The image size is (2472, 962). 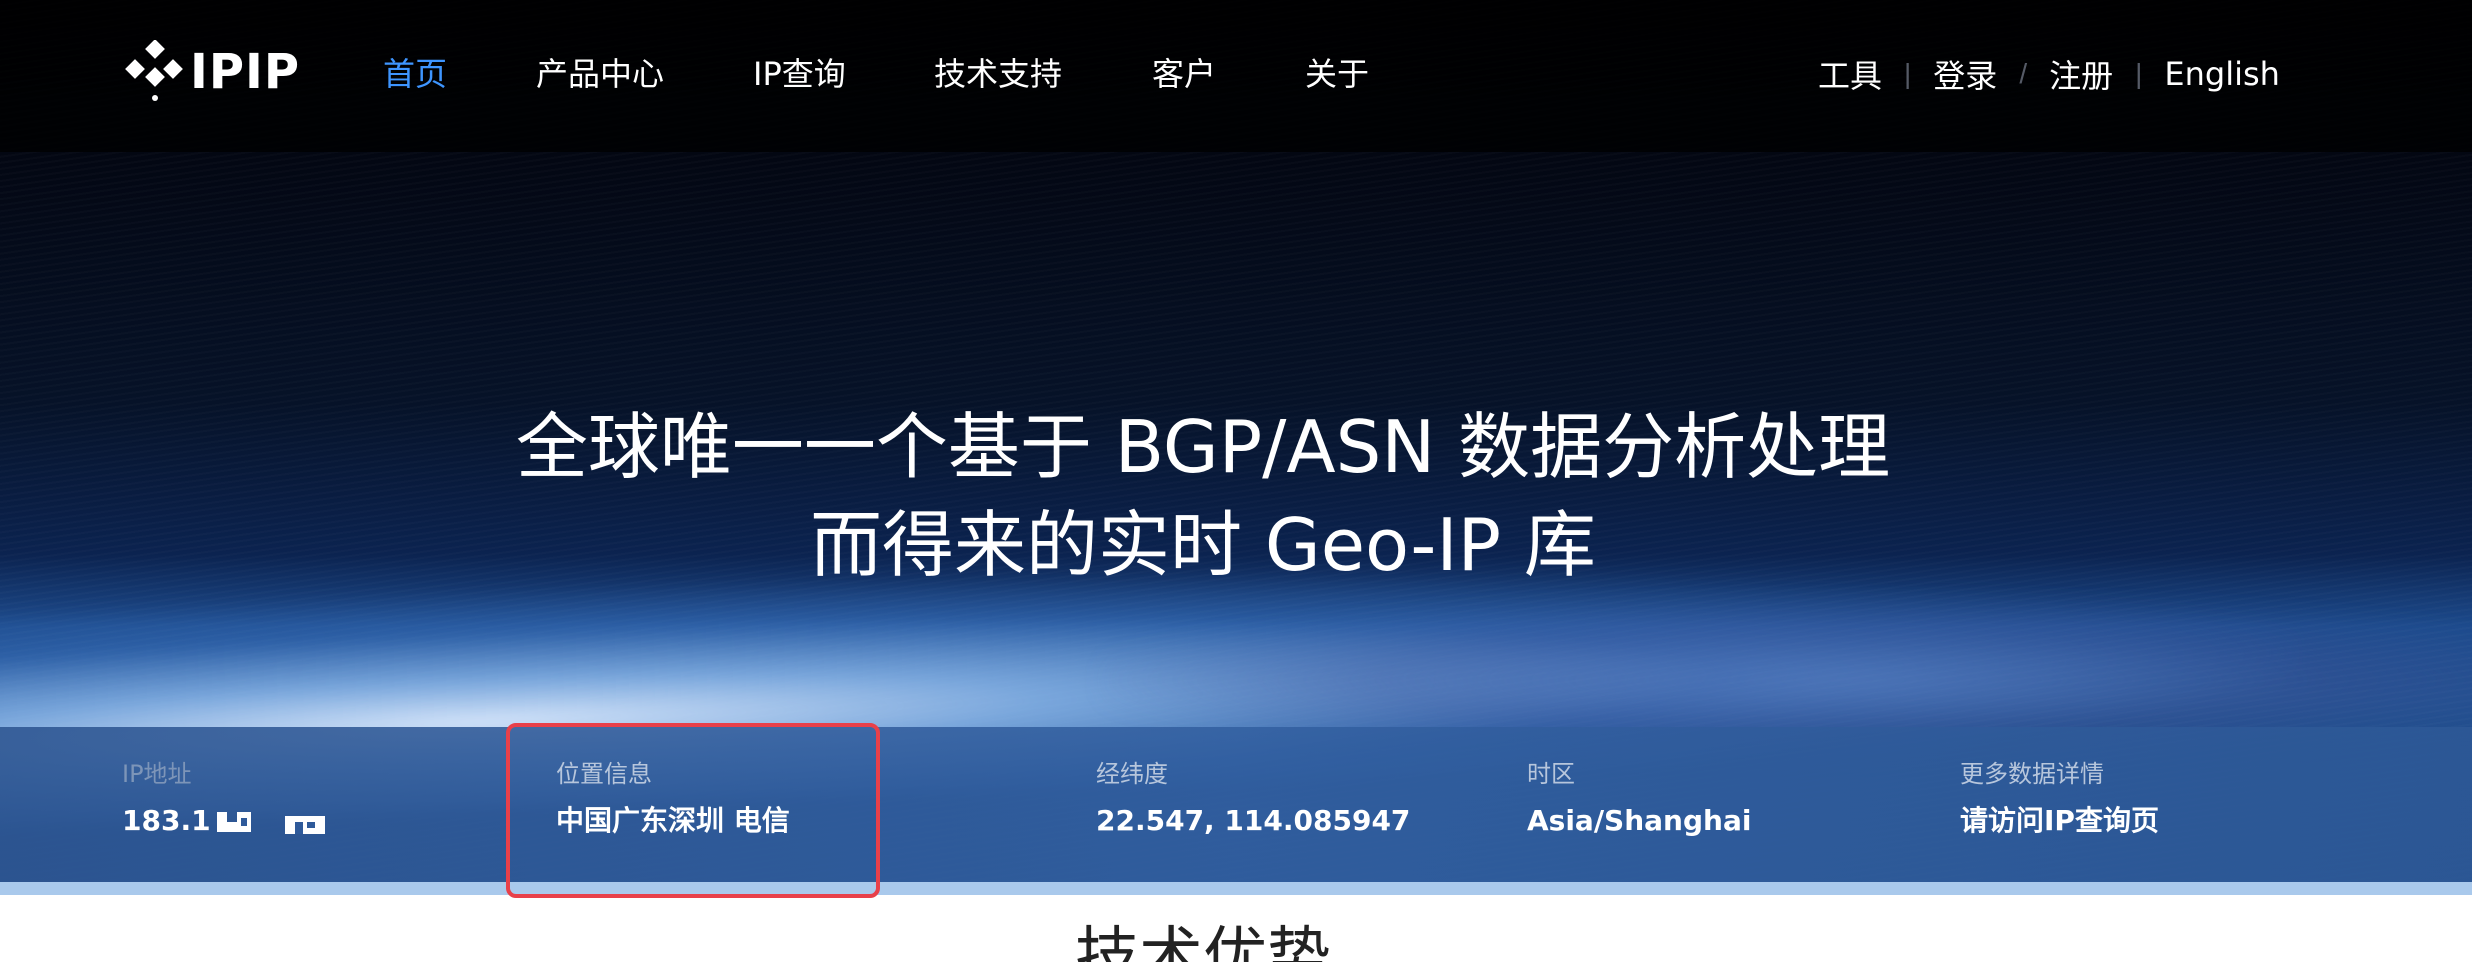 What do you see at coordinates (2059, 799) in the screenshot?
I see `more-details-field: 更多数据详情 请访问IP查询页` at bounding box center [2059, 799].